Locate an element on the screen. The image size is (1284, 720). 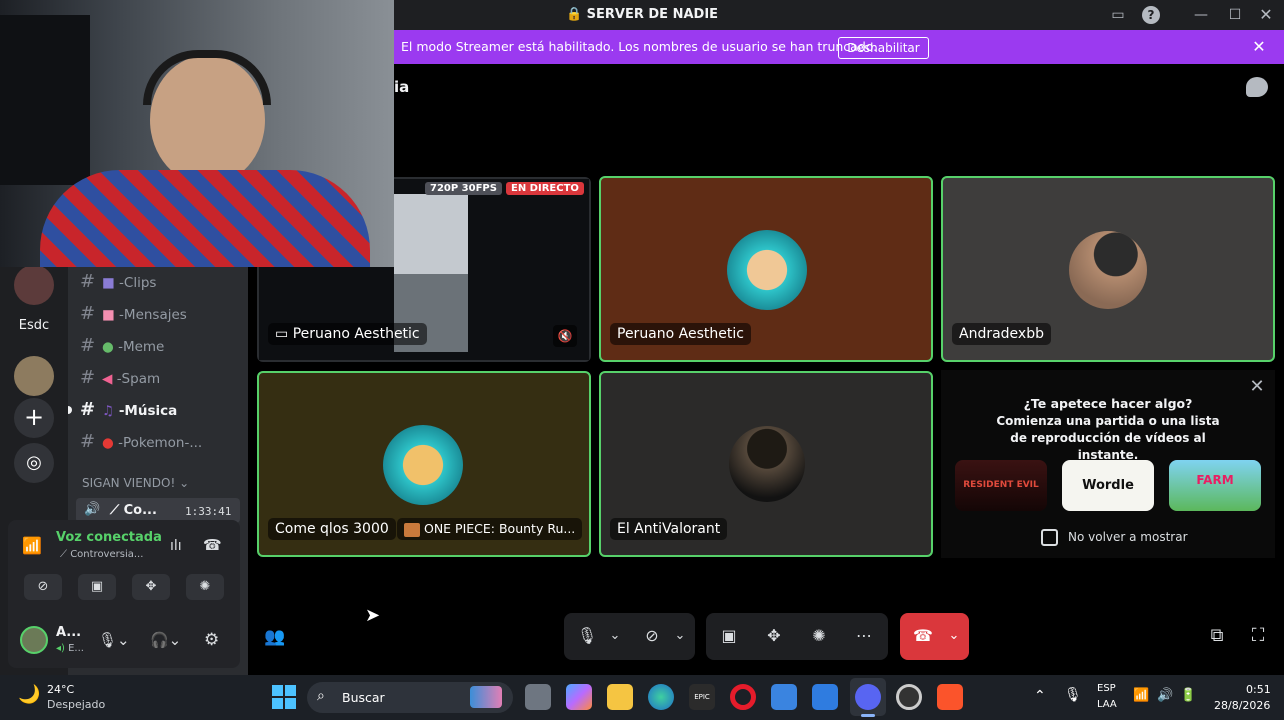
speaker-icon: 🔊 is located at coordinates (92, 509).